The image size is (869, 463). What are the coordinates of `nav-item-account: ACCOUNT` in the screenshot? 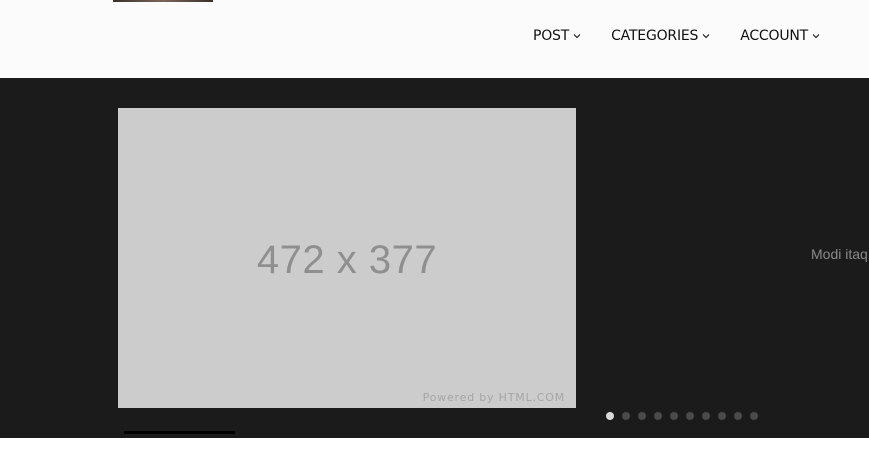 It's located at (780, 36).